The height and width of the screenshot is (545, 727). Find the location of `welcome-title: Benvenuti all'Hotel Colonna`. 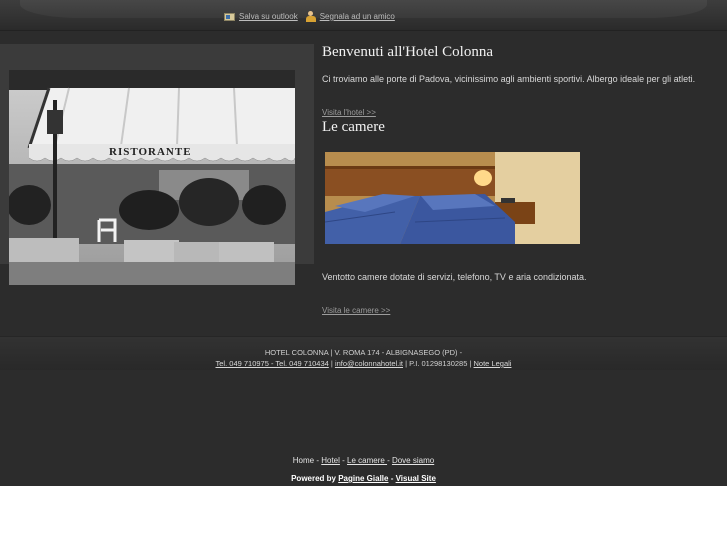

welcome-title: Benvenuti all'Hotel Colonna is located at coordinates (408, 52).